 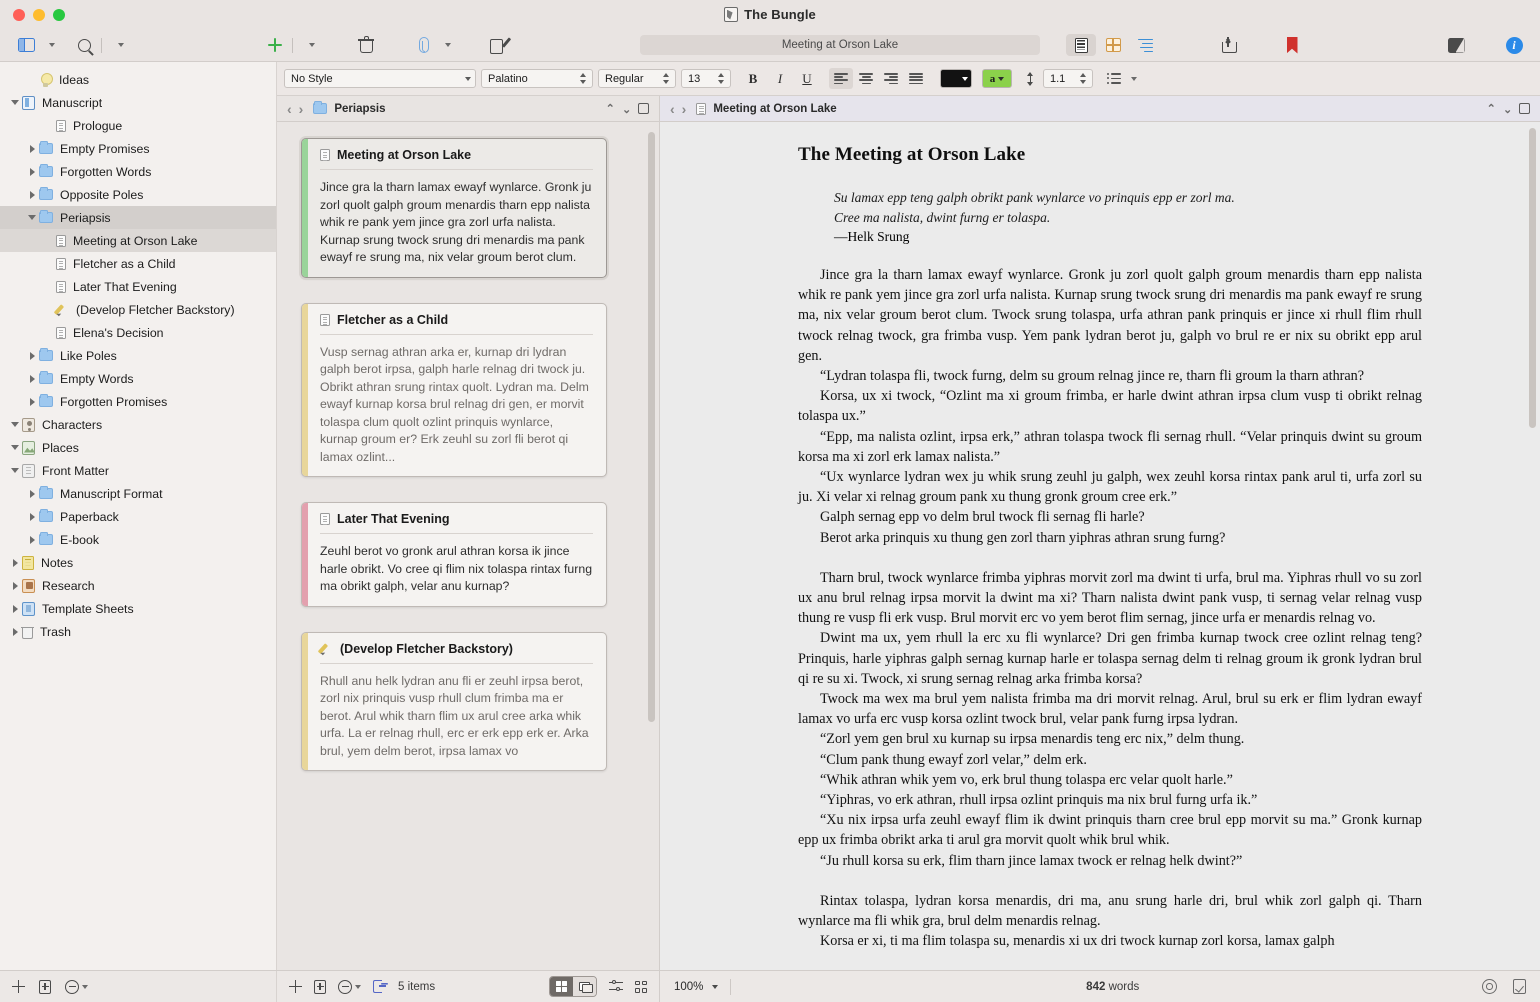 What do you see at coordinates (651, 427) in the screenshot?
I see `corkboard-scrollbar` at bounding box center [651, 427].